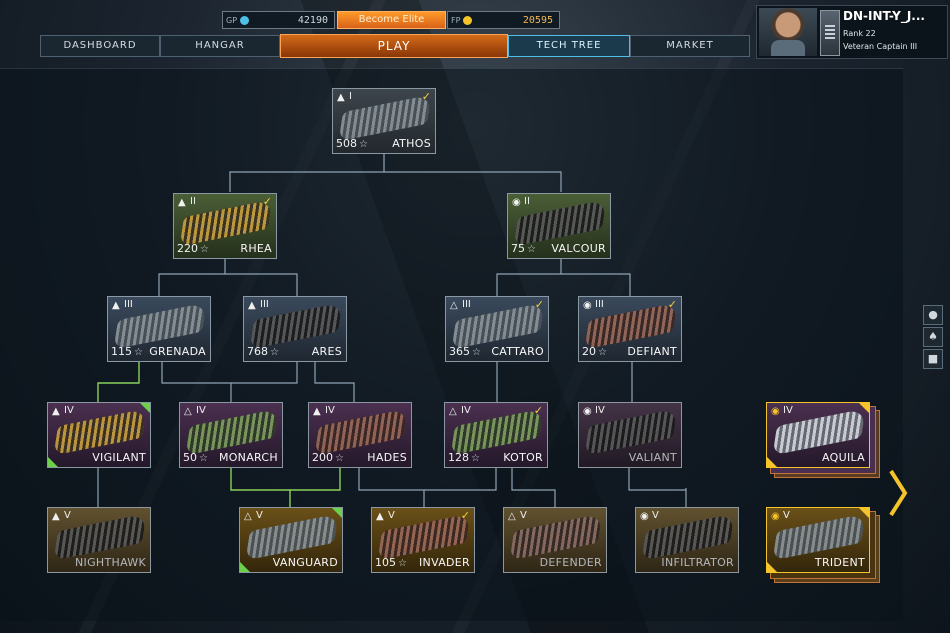 The width and height of the screenshot is (950, 633). What do you see at coordinates (818, 540) in the screenshot?
I see `ship-card-trident: ◉ V TRIDENT` at bounding box center [818, 540].